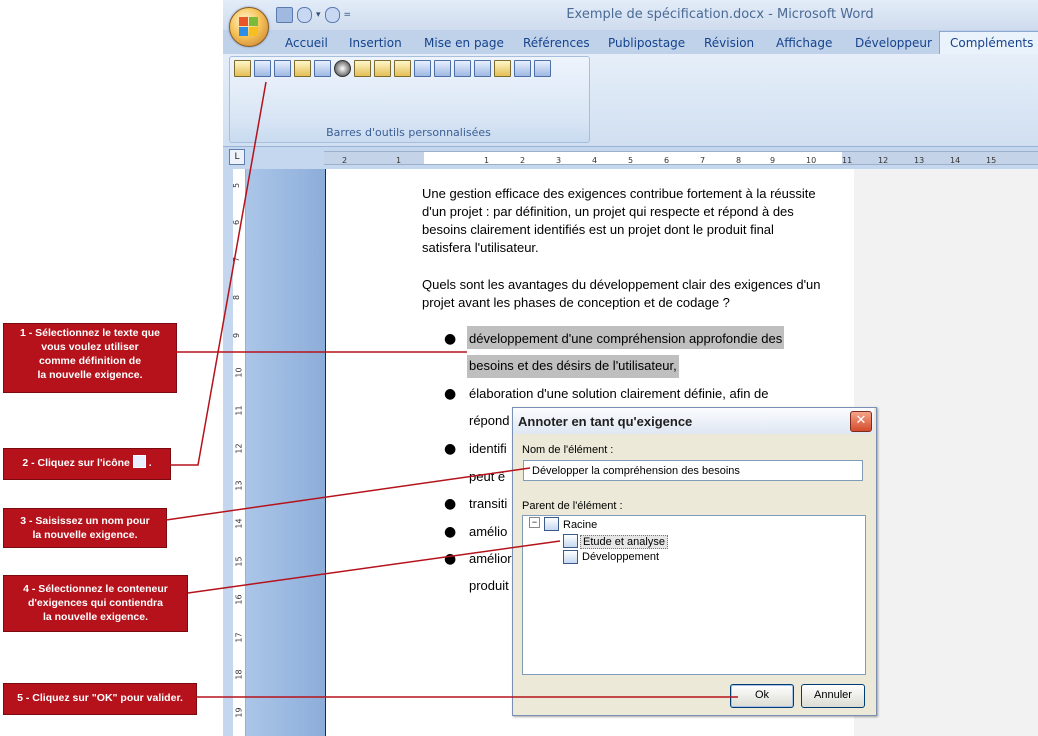 Image resolution: width=1038 pixels, height=736 pixels. Describe the element at coordinates (833, 696) in the screenshot. I see `cancel-button: Annuler` at that location.